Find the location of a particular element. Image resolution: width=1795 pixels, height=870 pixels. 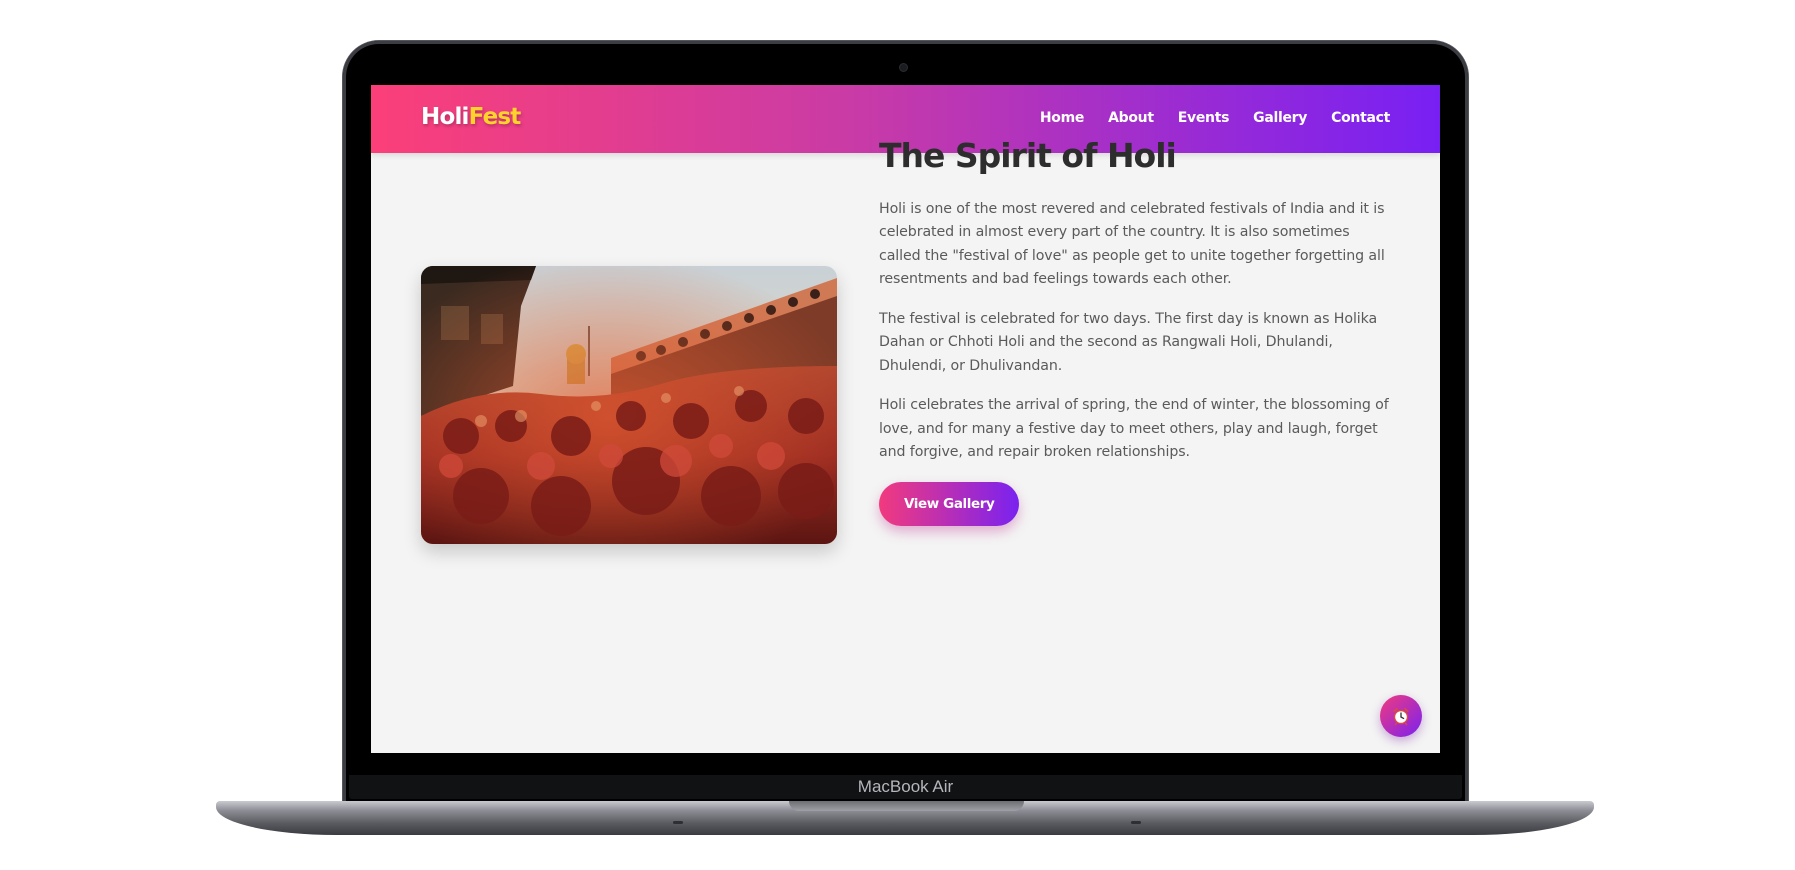

laptop-chin: MacBook Air is located at coordinates (905, 787).